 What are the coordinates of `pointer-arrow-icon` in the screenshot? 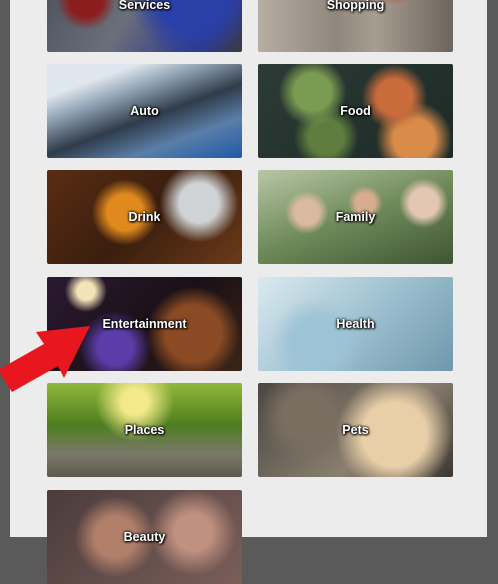 It's located at (45, 359).